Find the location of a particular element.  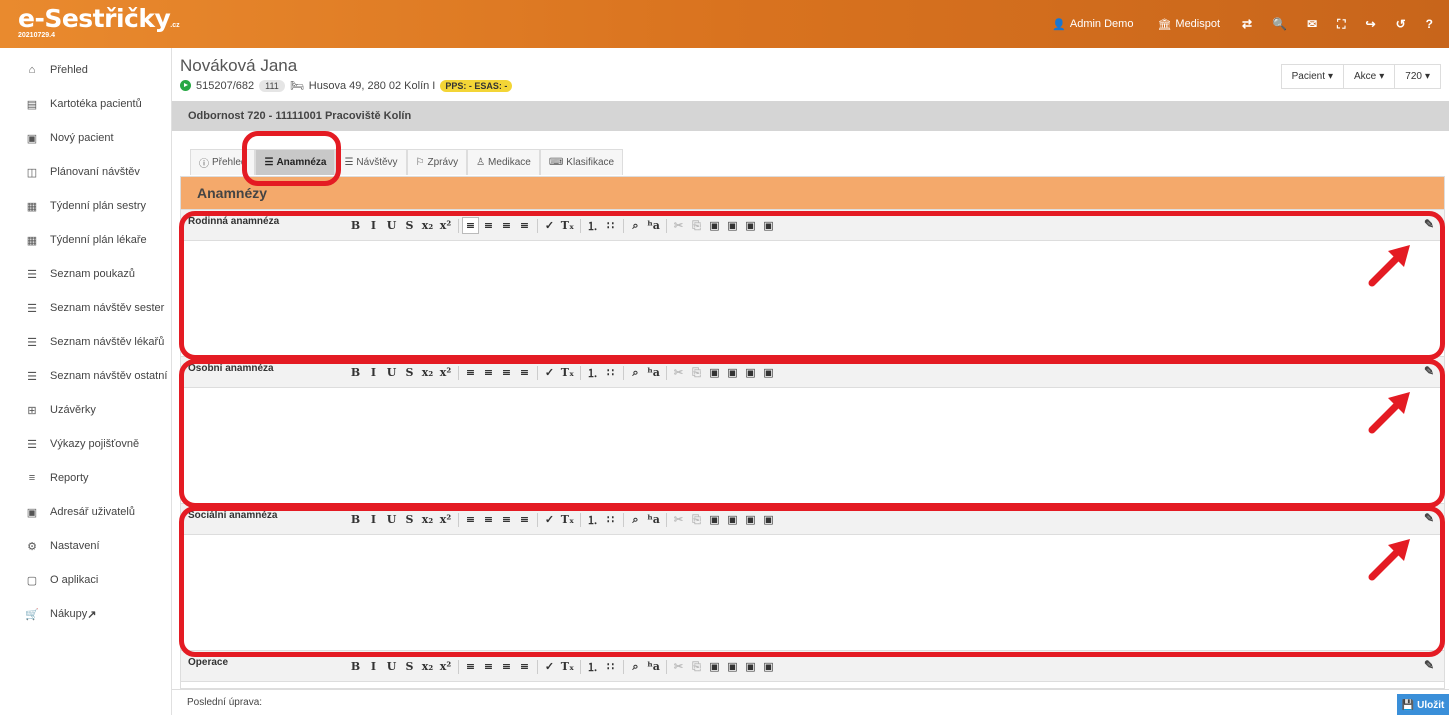

calendar-icon: ▦ is located at coordinates (32, 240).